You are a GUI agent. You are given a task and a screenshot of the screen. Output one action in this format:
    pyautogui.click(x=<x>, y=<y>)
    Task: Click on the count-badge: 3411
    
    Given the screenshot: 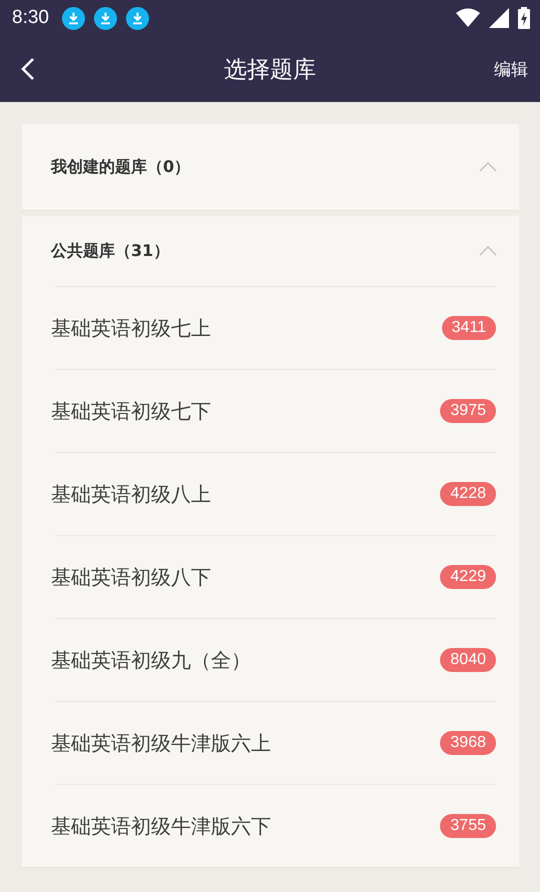 What is the action you would take?
    pyautogui.click(x=469, y=328)
    